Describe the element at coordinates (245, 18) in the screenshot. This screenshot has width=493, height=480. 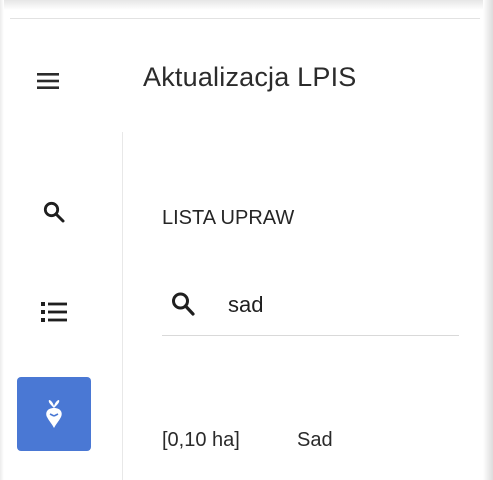
I see `top-divider` at that location.